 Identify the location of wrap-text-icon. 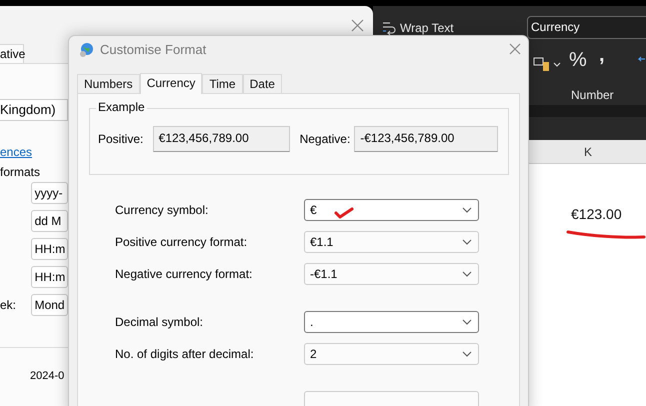
(389, 28).